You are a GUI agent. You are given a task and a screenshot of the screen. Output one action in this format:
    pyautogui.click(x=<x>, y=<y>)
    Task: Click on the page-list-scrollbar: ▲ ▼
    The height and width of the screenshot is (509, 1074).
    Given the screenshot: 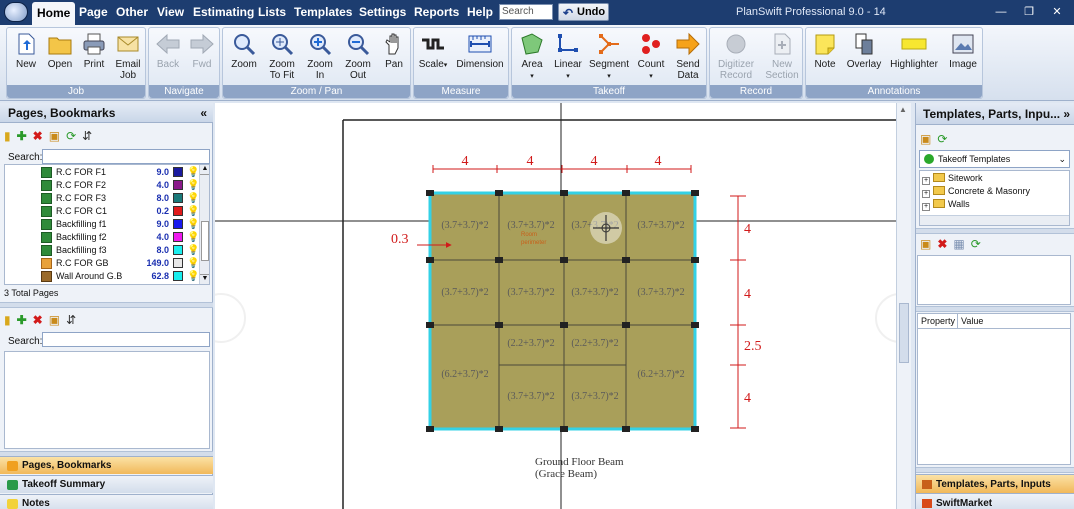 What is the action you would take?
    pyautogui.click(x=204, y=224)
    